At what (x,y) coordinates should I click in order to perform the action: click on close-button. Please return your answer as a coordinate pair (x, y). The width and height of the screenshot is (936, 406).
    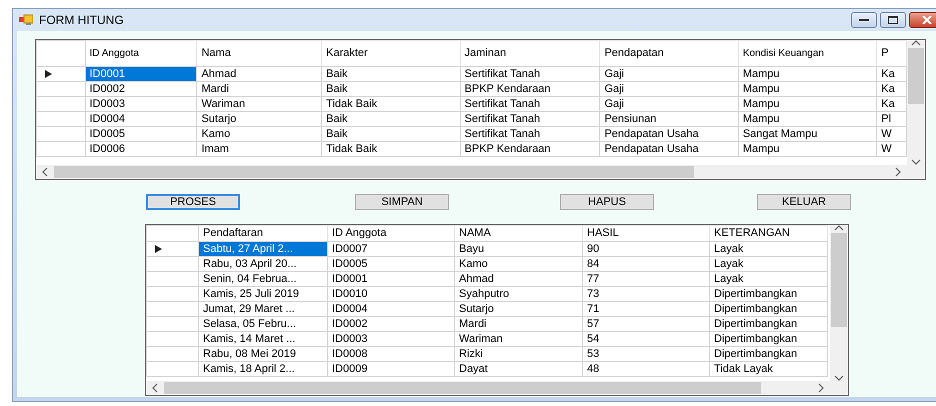
    Looking at the image, I should click on (922, 20).